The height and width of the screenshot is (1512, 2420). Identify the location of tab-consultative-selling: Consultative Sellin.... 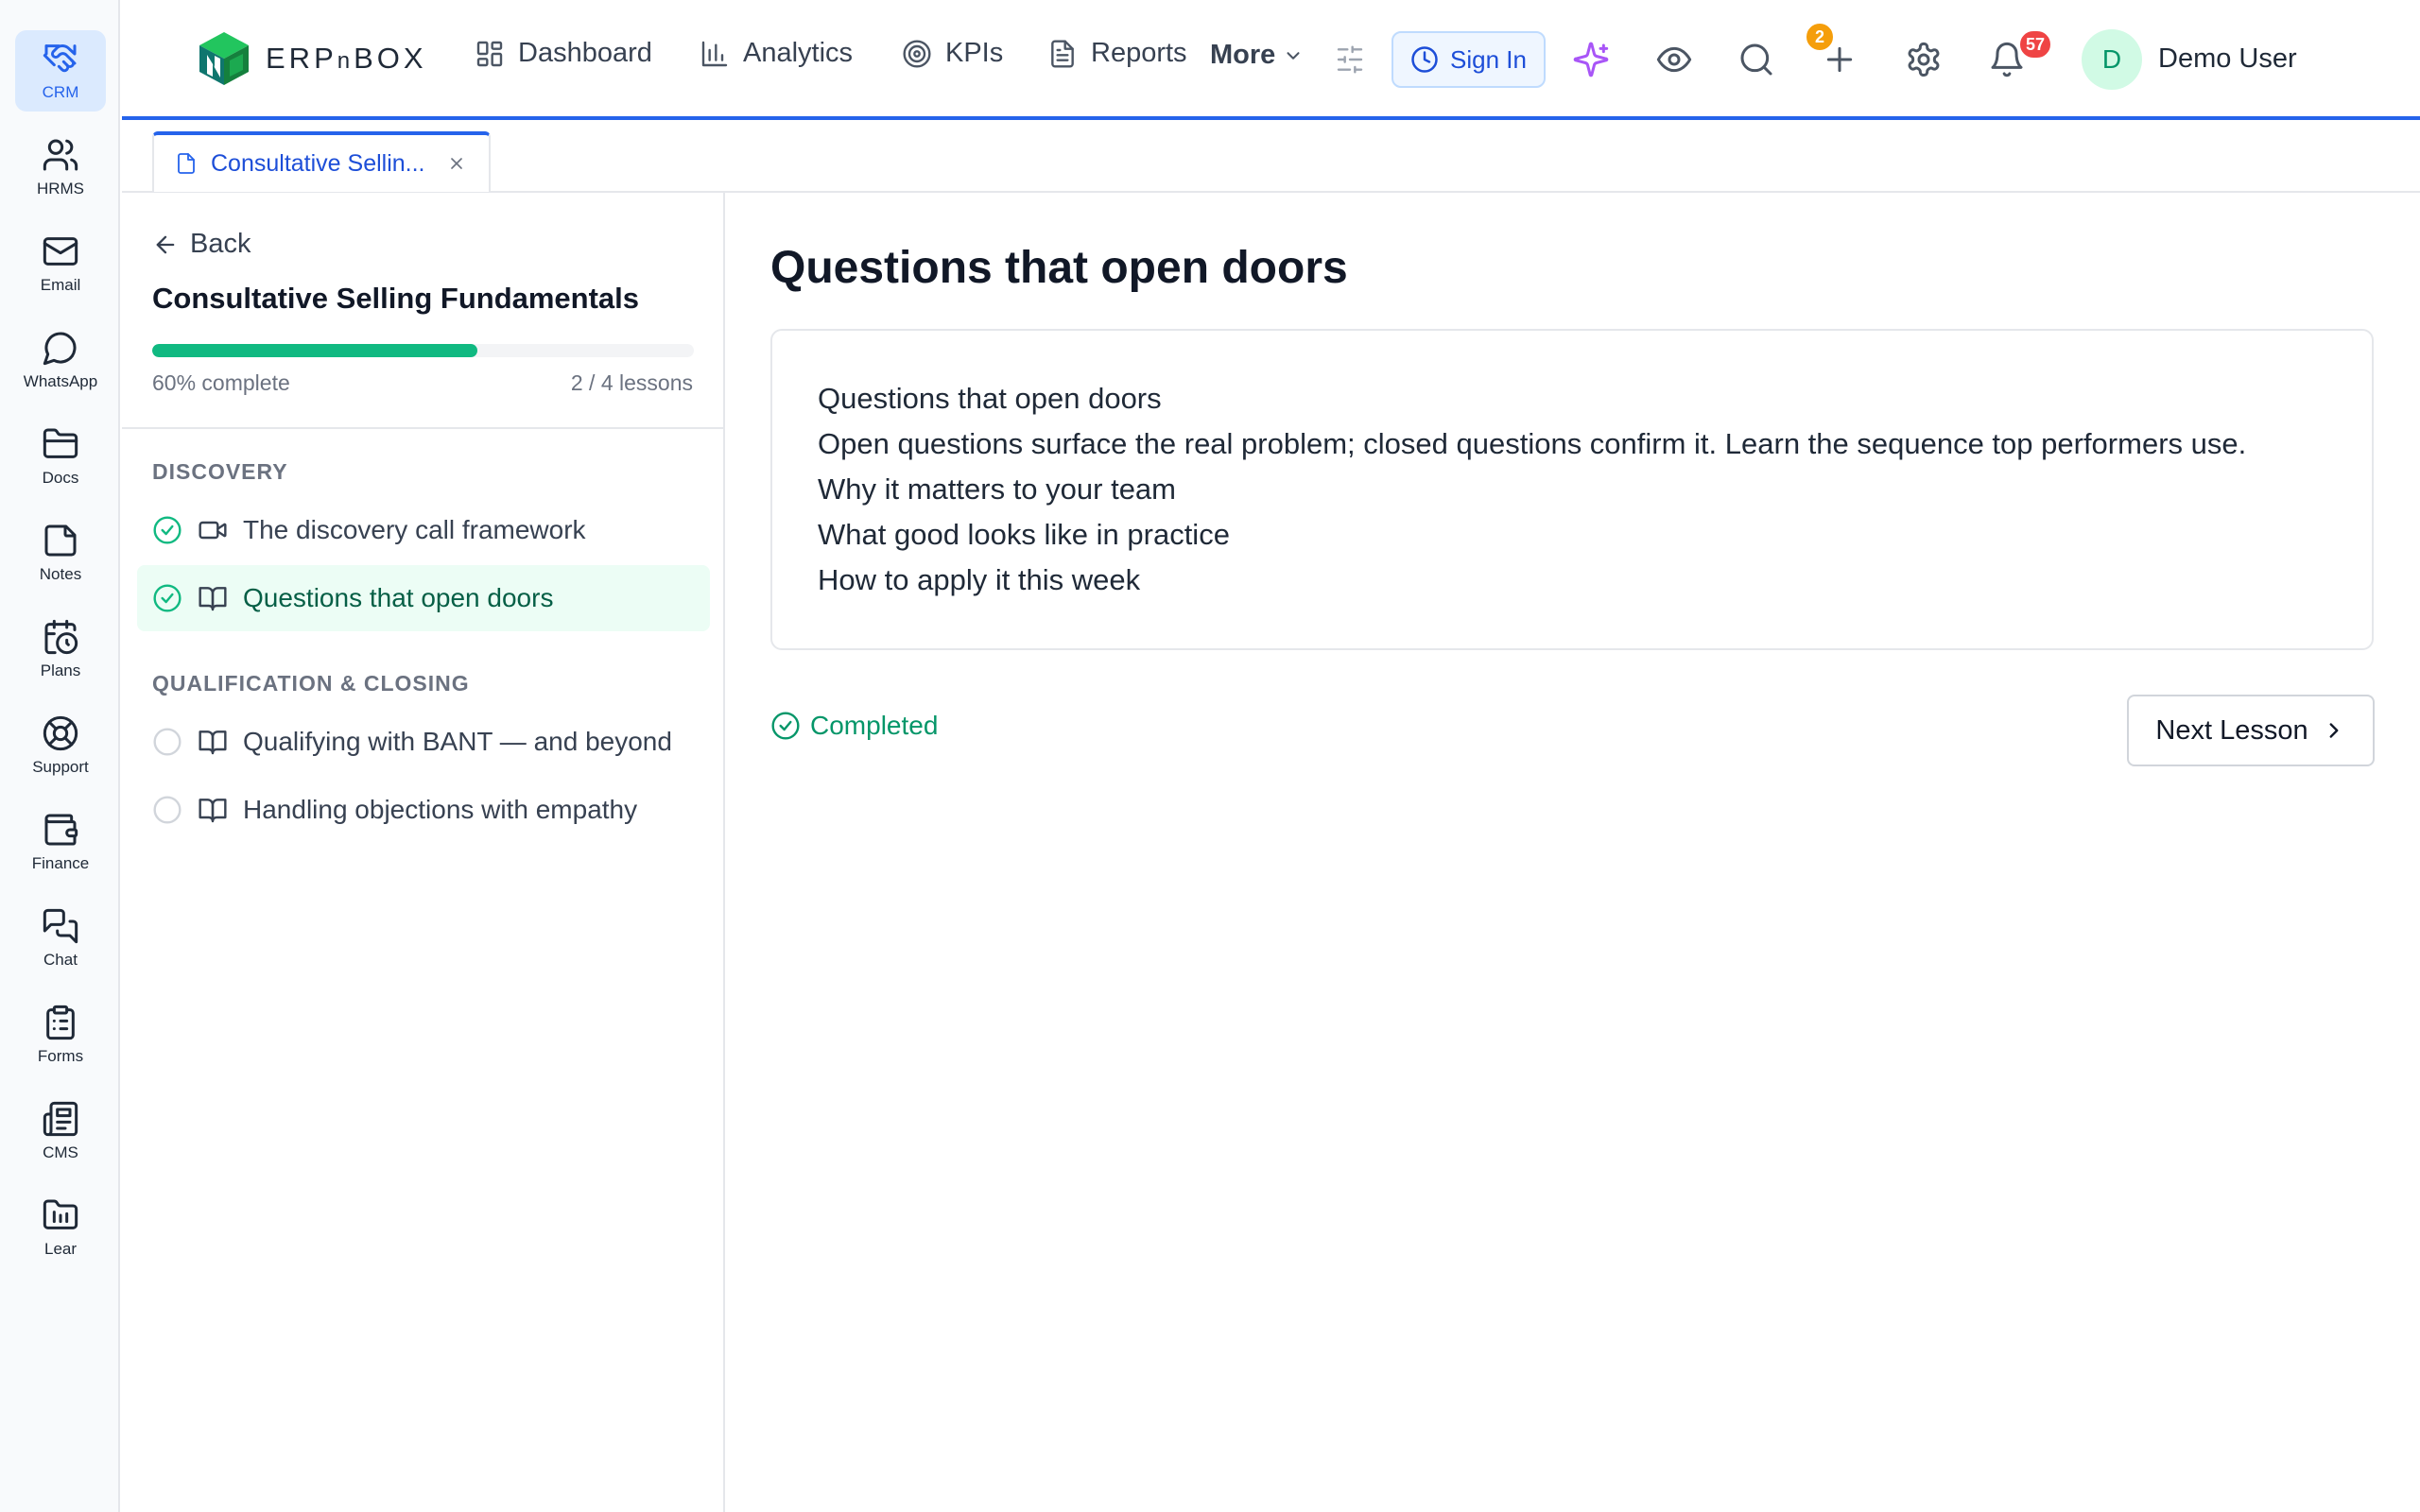
(321, 161).